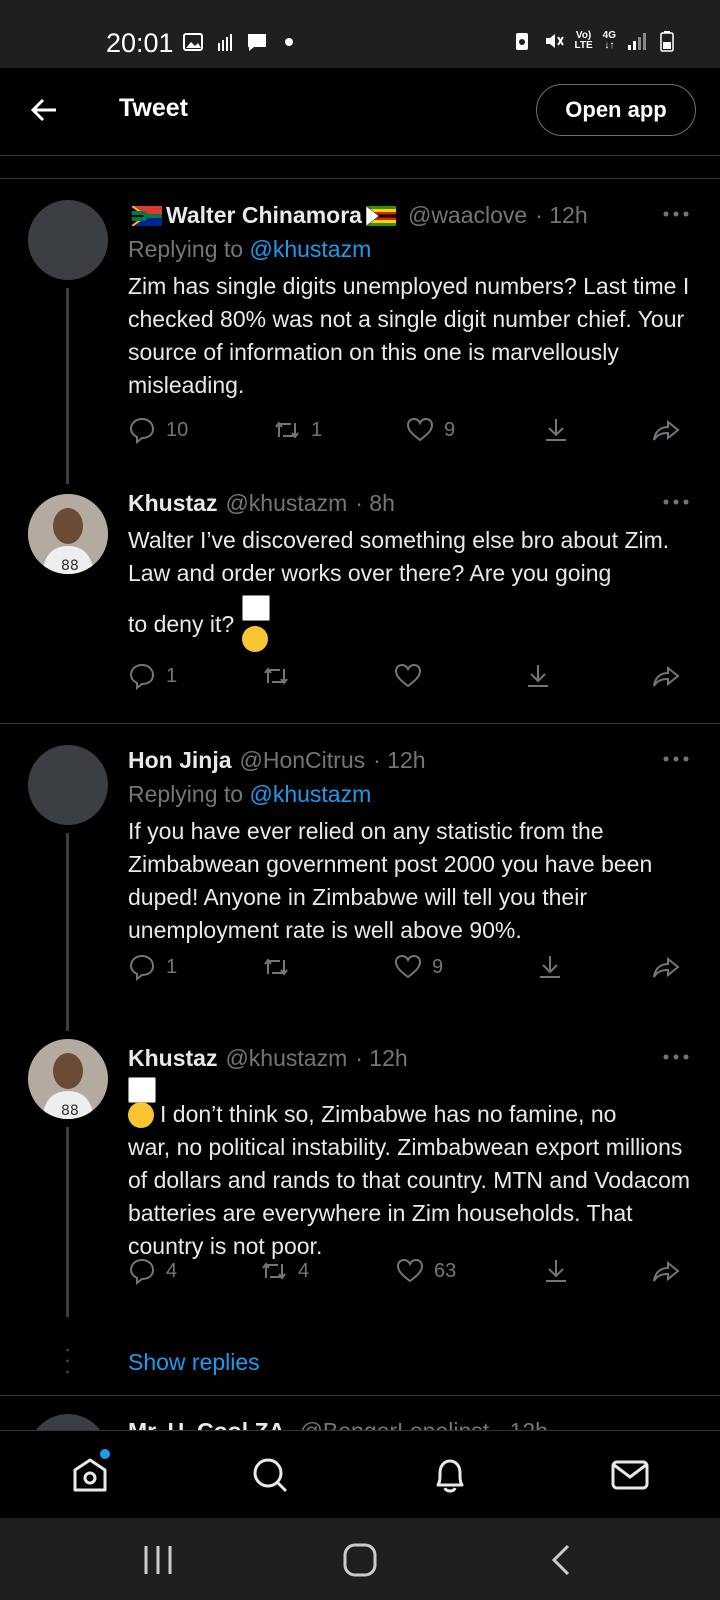  I want to click on like-button: 63, so click(426, 1271).